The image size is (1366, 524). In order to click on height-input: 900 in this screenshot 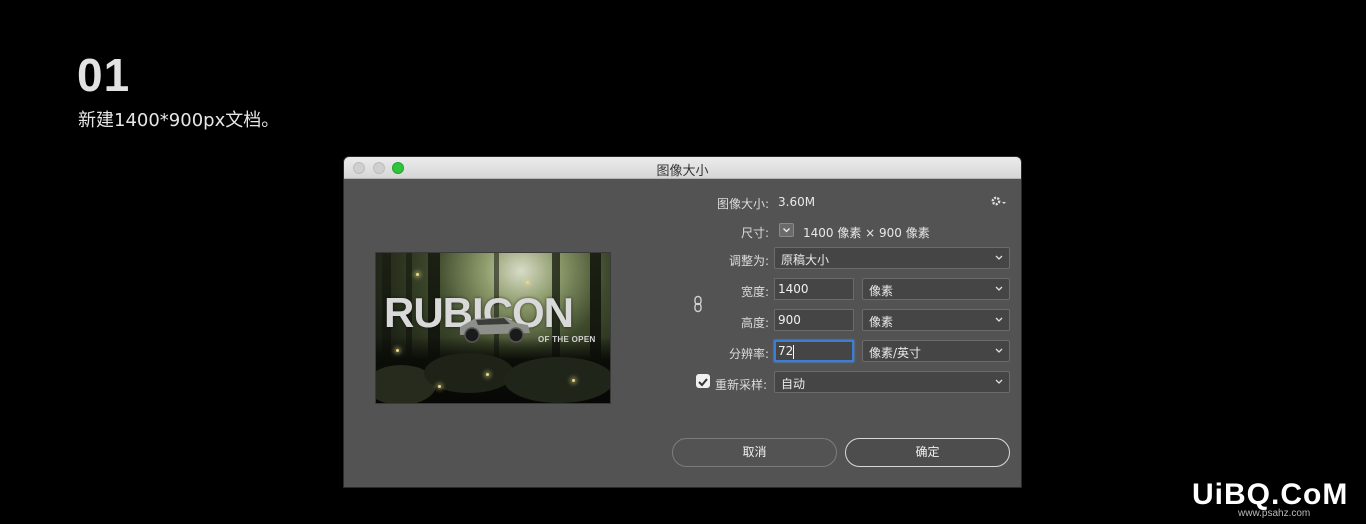, I will do `click(814, 320)`.